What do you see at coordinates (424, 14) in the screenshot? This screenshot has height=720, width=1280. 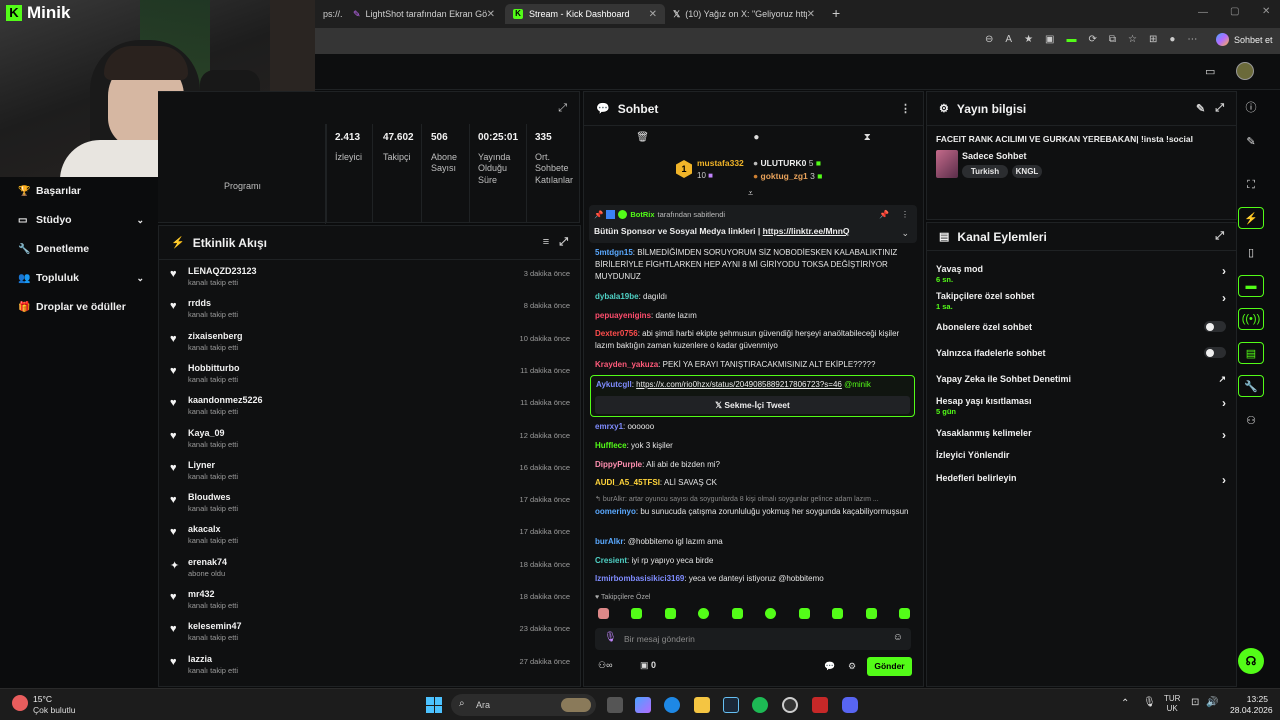 I see `browser-tab: ✎ LightShot tarafından Ekran Görünt ✕` at bounding box center [424, 14].